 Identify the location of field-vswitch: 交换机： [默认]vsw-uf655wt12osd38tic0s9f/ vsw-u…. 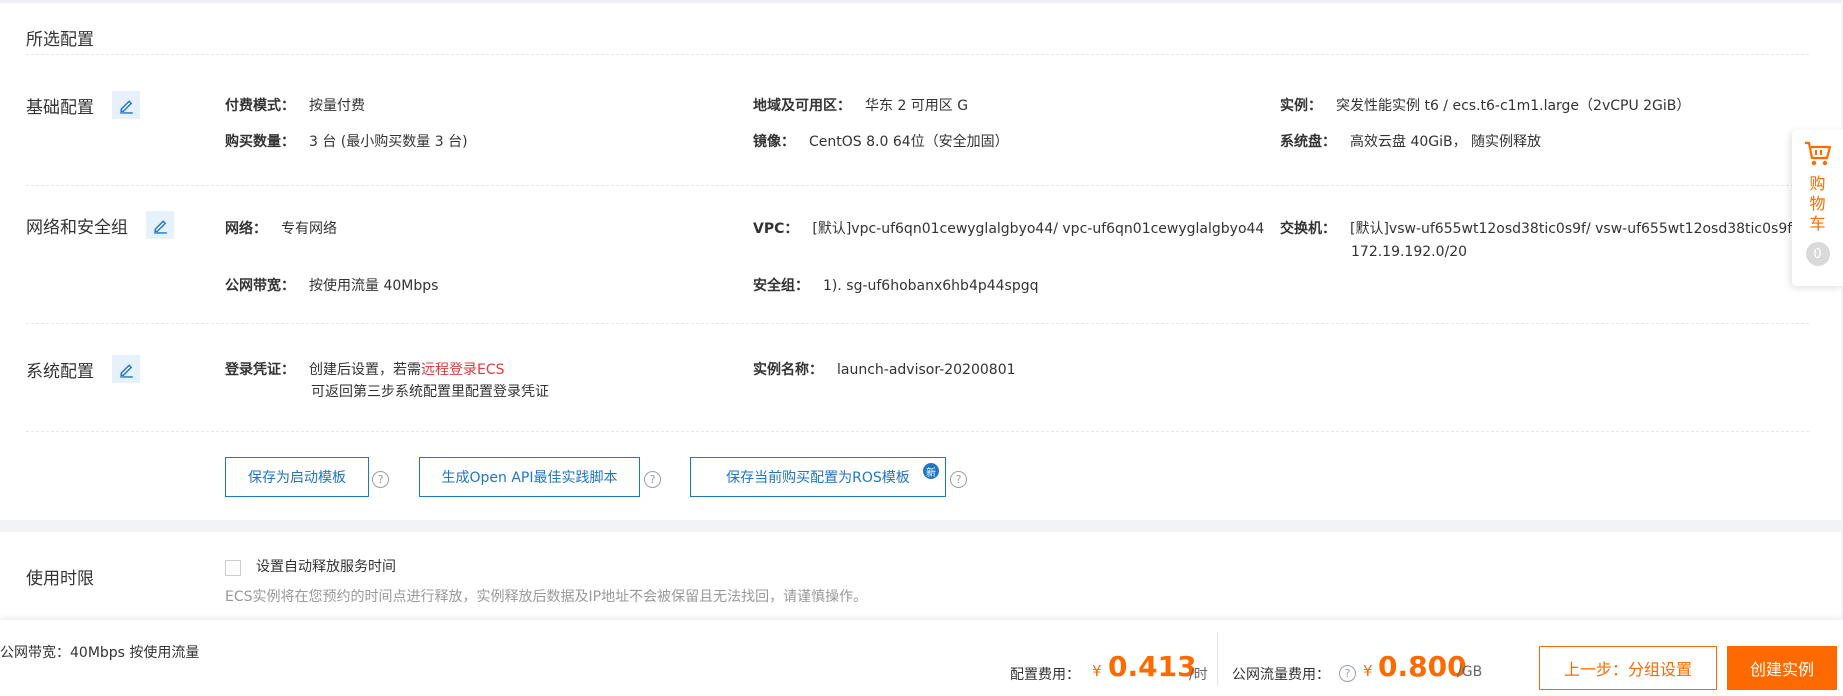
(1538, 229).